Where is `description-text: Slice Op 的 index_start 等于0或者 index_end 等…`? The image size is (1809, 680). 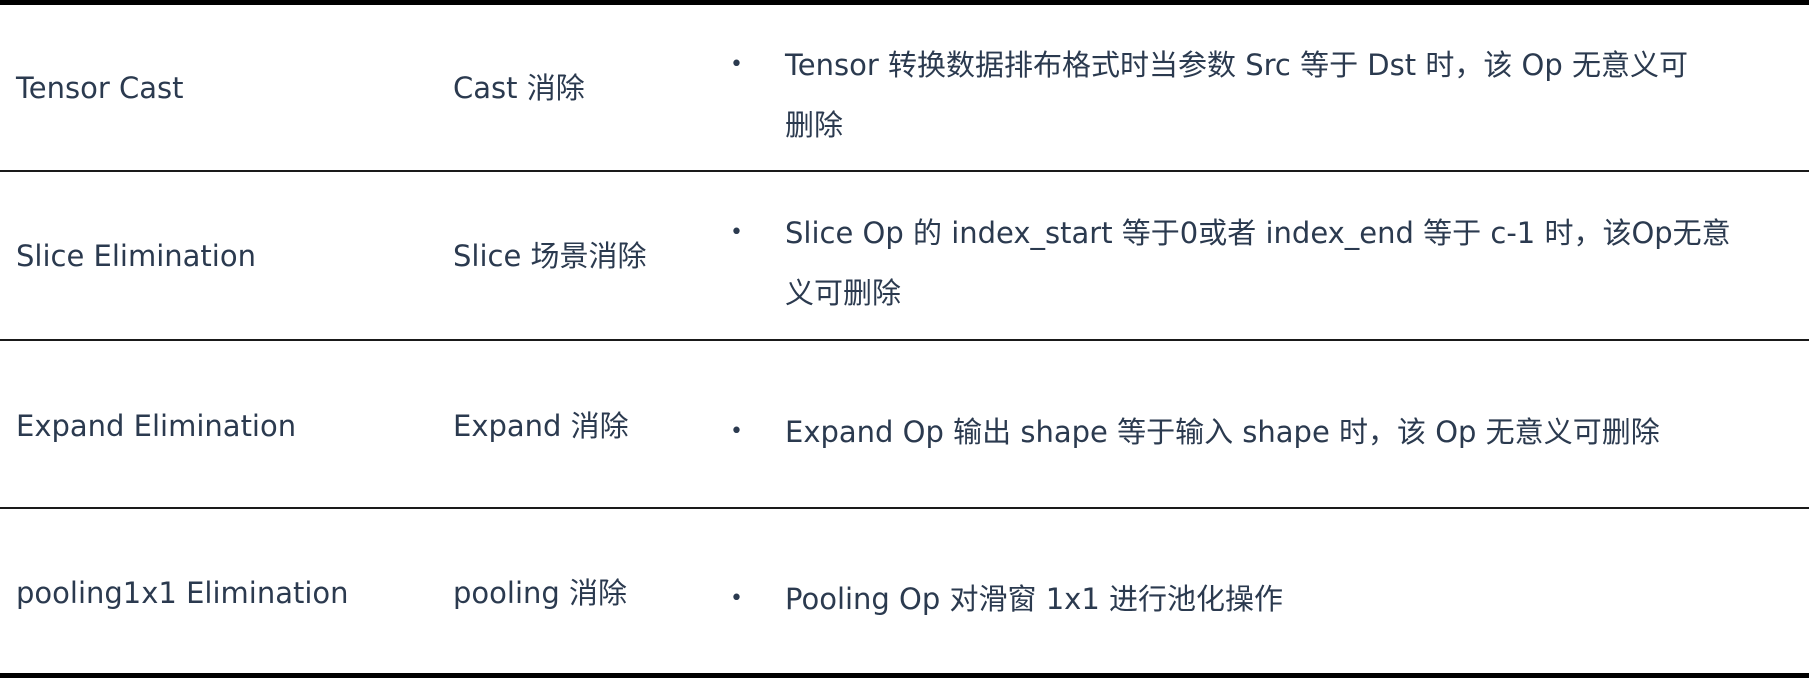 description-text: Slice Op 的 index_start 等于0或者 index_end 等… is located at coordinates (1297, 263).